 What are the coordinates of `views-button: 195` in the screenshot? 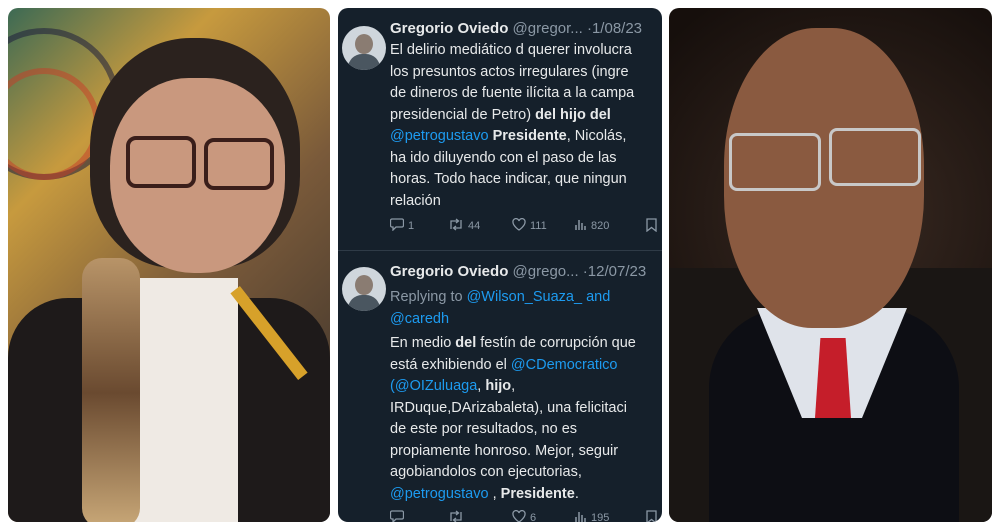 It's located at (591, 516).